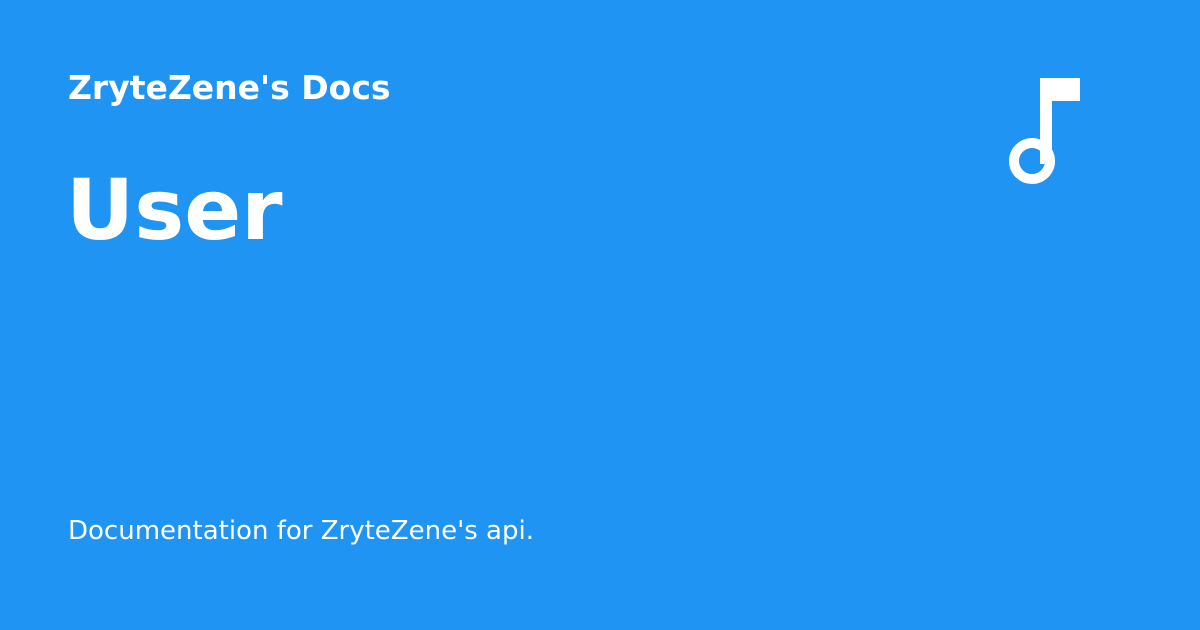  What do you see at coordinates (1044, 132) in the screenshot?
I see `music-note-icon` at bounding box center [1044, 132].